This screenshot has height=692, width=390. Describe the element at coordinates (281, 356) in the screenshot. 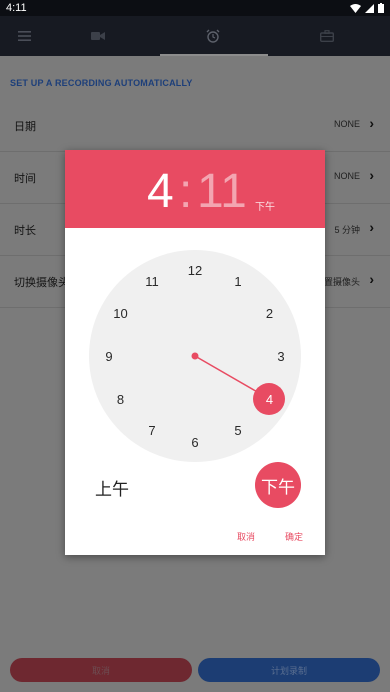

I see `clock-number: 3` at that location.